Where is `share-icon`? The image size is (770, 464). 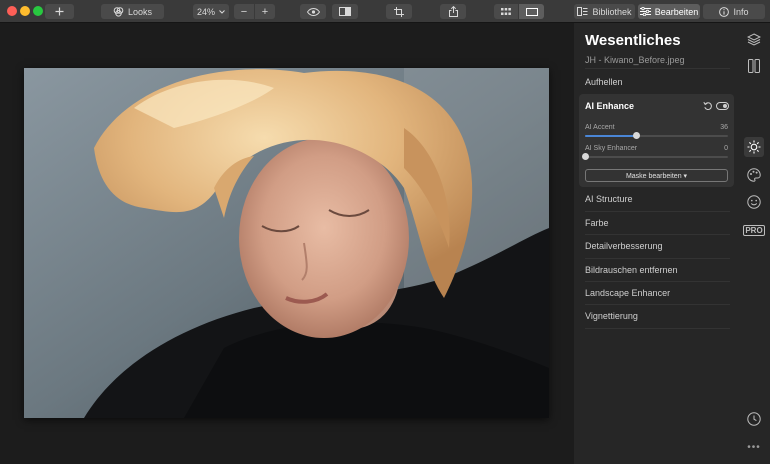
share-icon is located at coordinates (453, 11).